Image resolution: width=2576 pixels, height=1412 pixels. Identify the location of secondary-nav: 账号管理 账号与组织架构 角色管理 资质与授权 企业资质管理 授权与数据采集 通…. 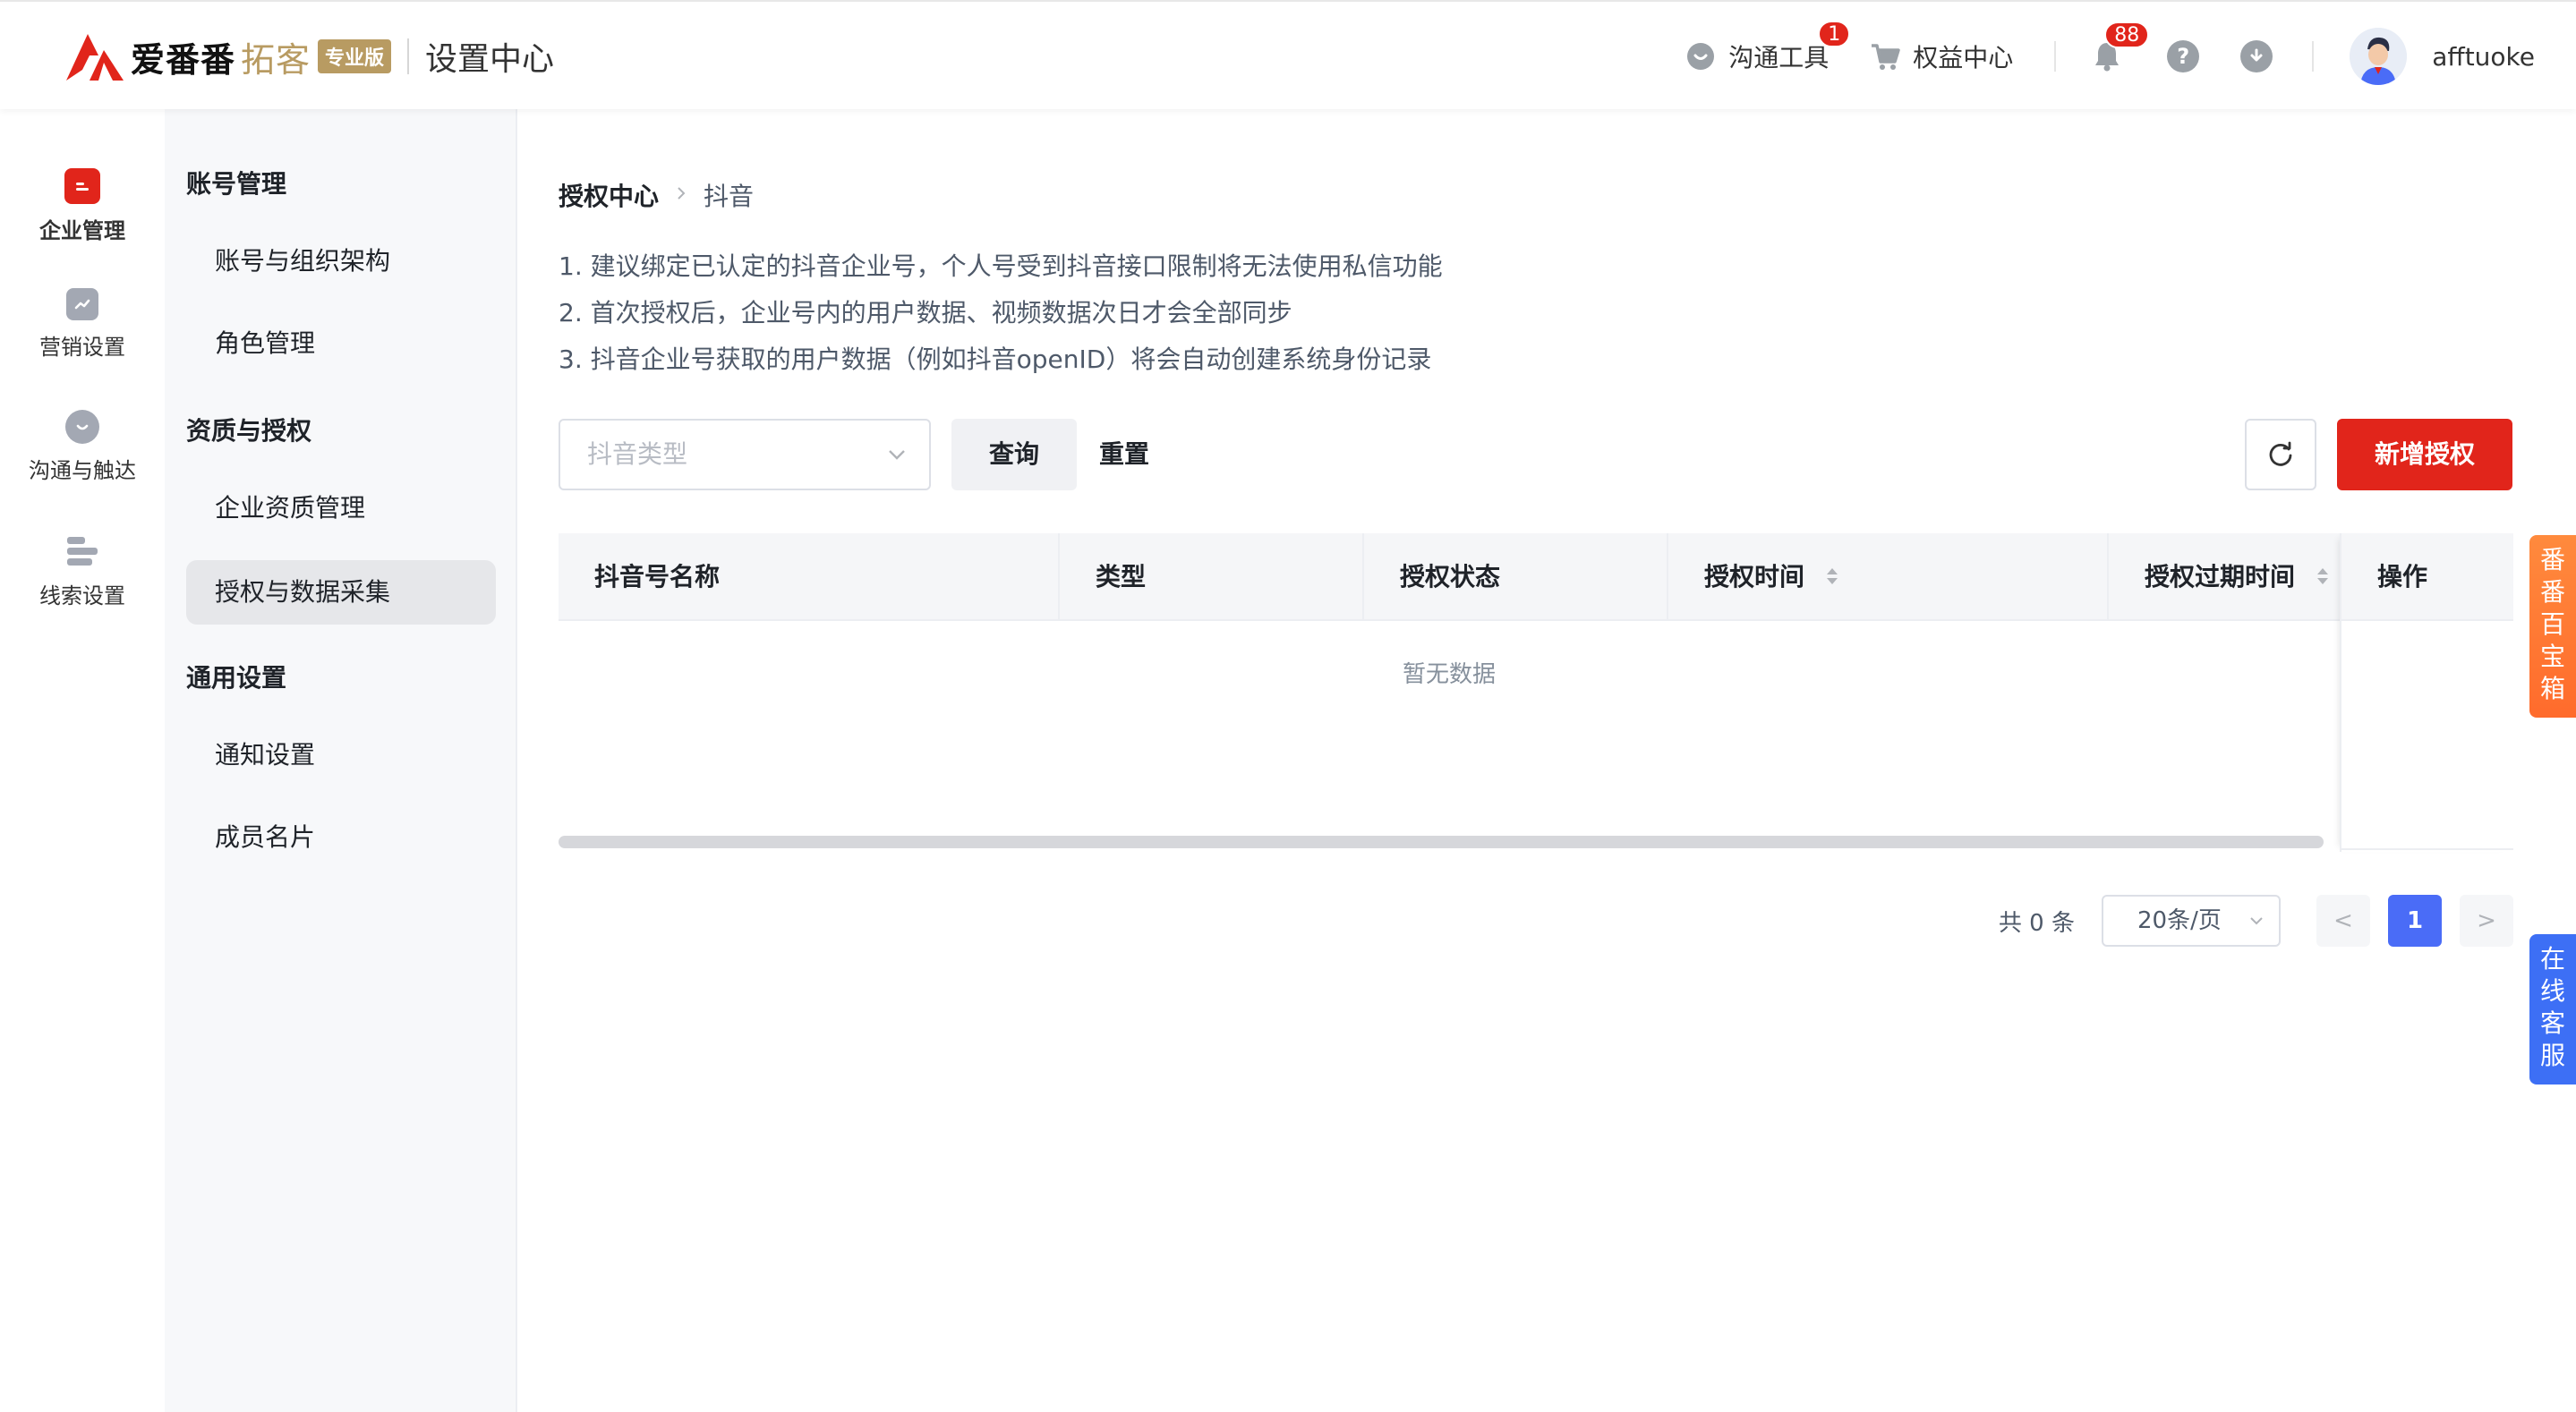
(341, 760).